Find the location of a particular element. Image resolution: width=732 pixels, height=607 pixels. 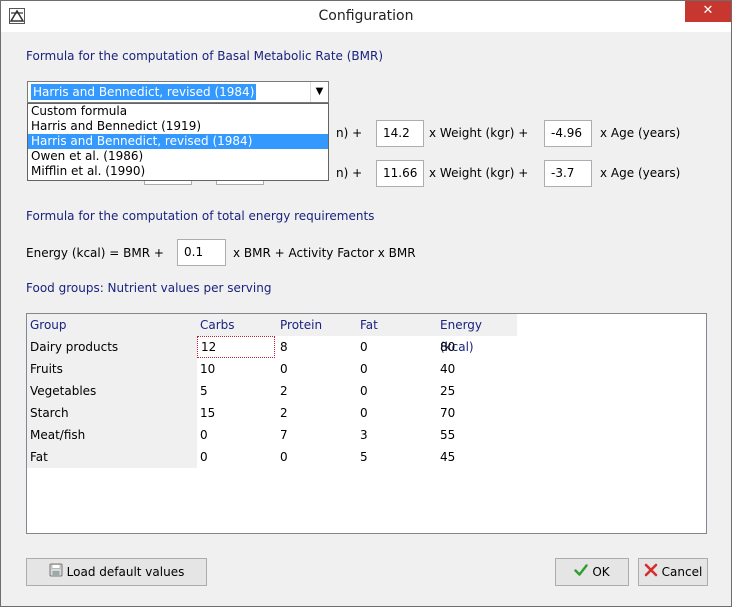

group-cell: Dairy products is located at coordinates (112, 347).